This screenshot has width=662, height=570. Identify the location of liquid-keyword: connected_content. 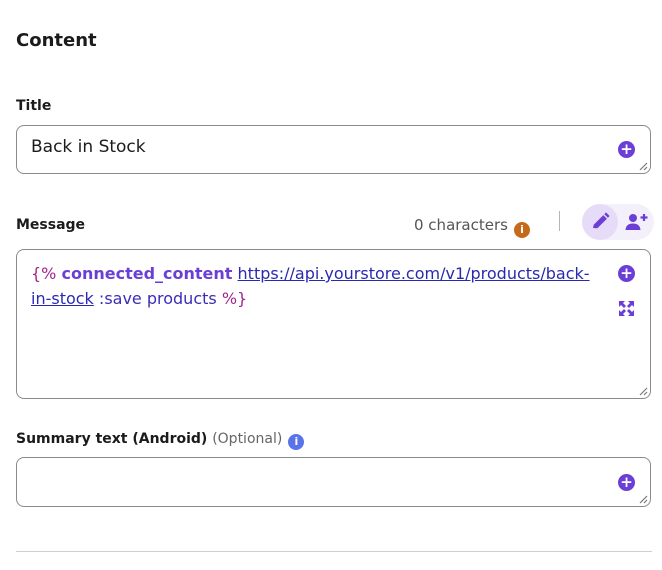
(147, 273).